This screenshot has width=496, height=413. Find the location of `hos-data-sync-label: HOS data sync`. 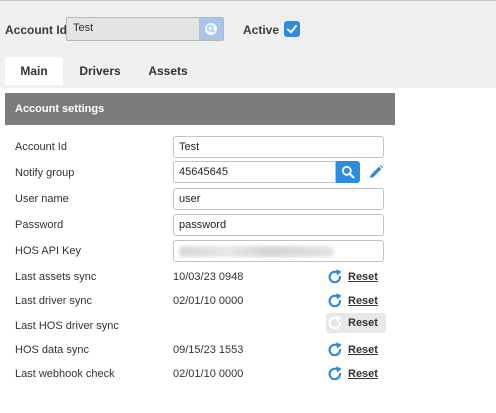

hos-data-sync-label: HOS data sync is located at coordinates (52, 350).